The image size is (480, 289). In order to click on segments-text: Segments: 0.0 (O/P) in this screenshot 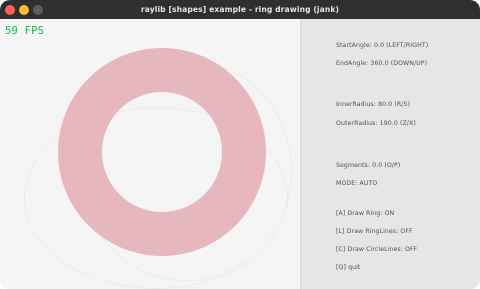, I will do `click(368, 165)`.